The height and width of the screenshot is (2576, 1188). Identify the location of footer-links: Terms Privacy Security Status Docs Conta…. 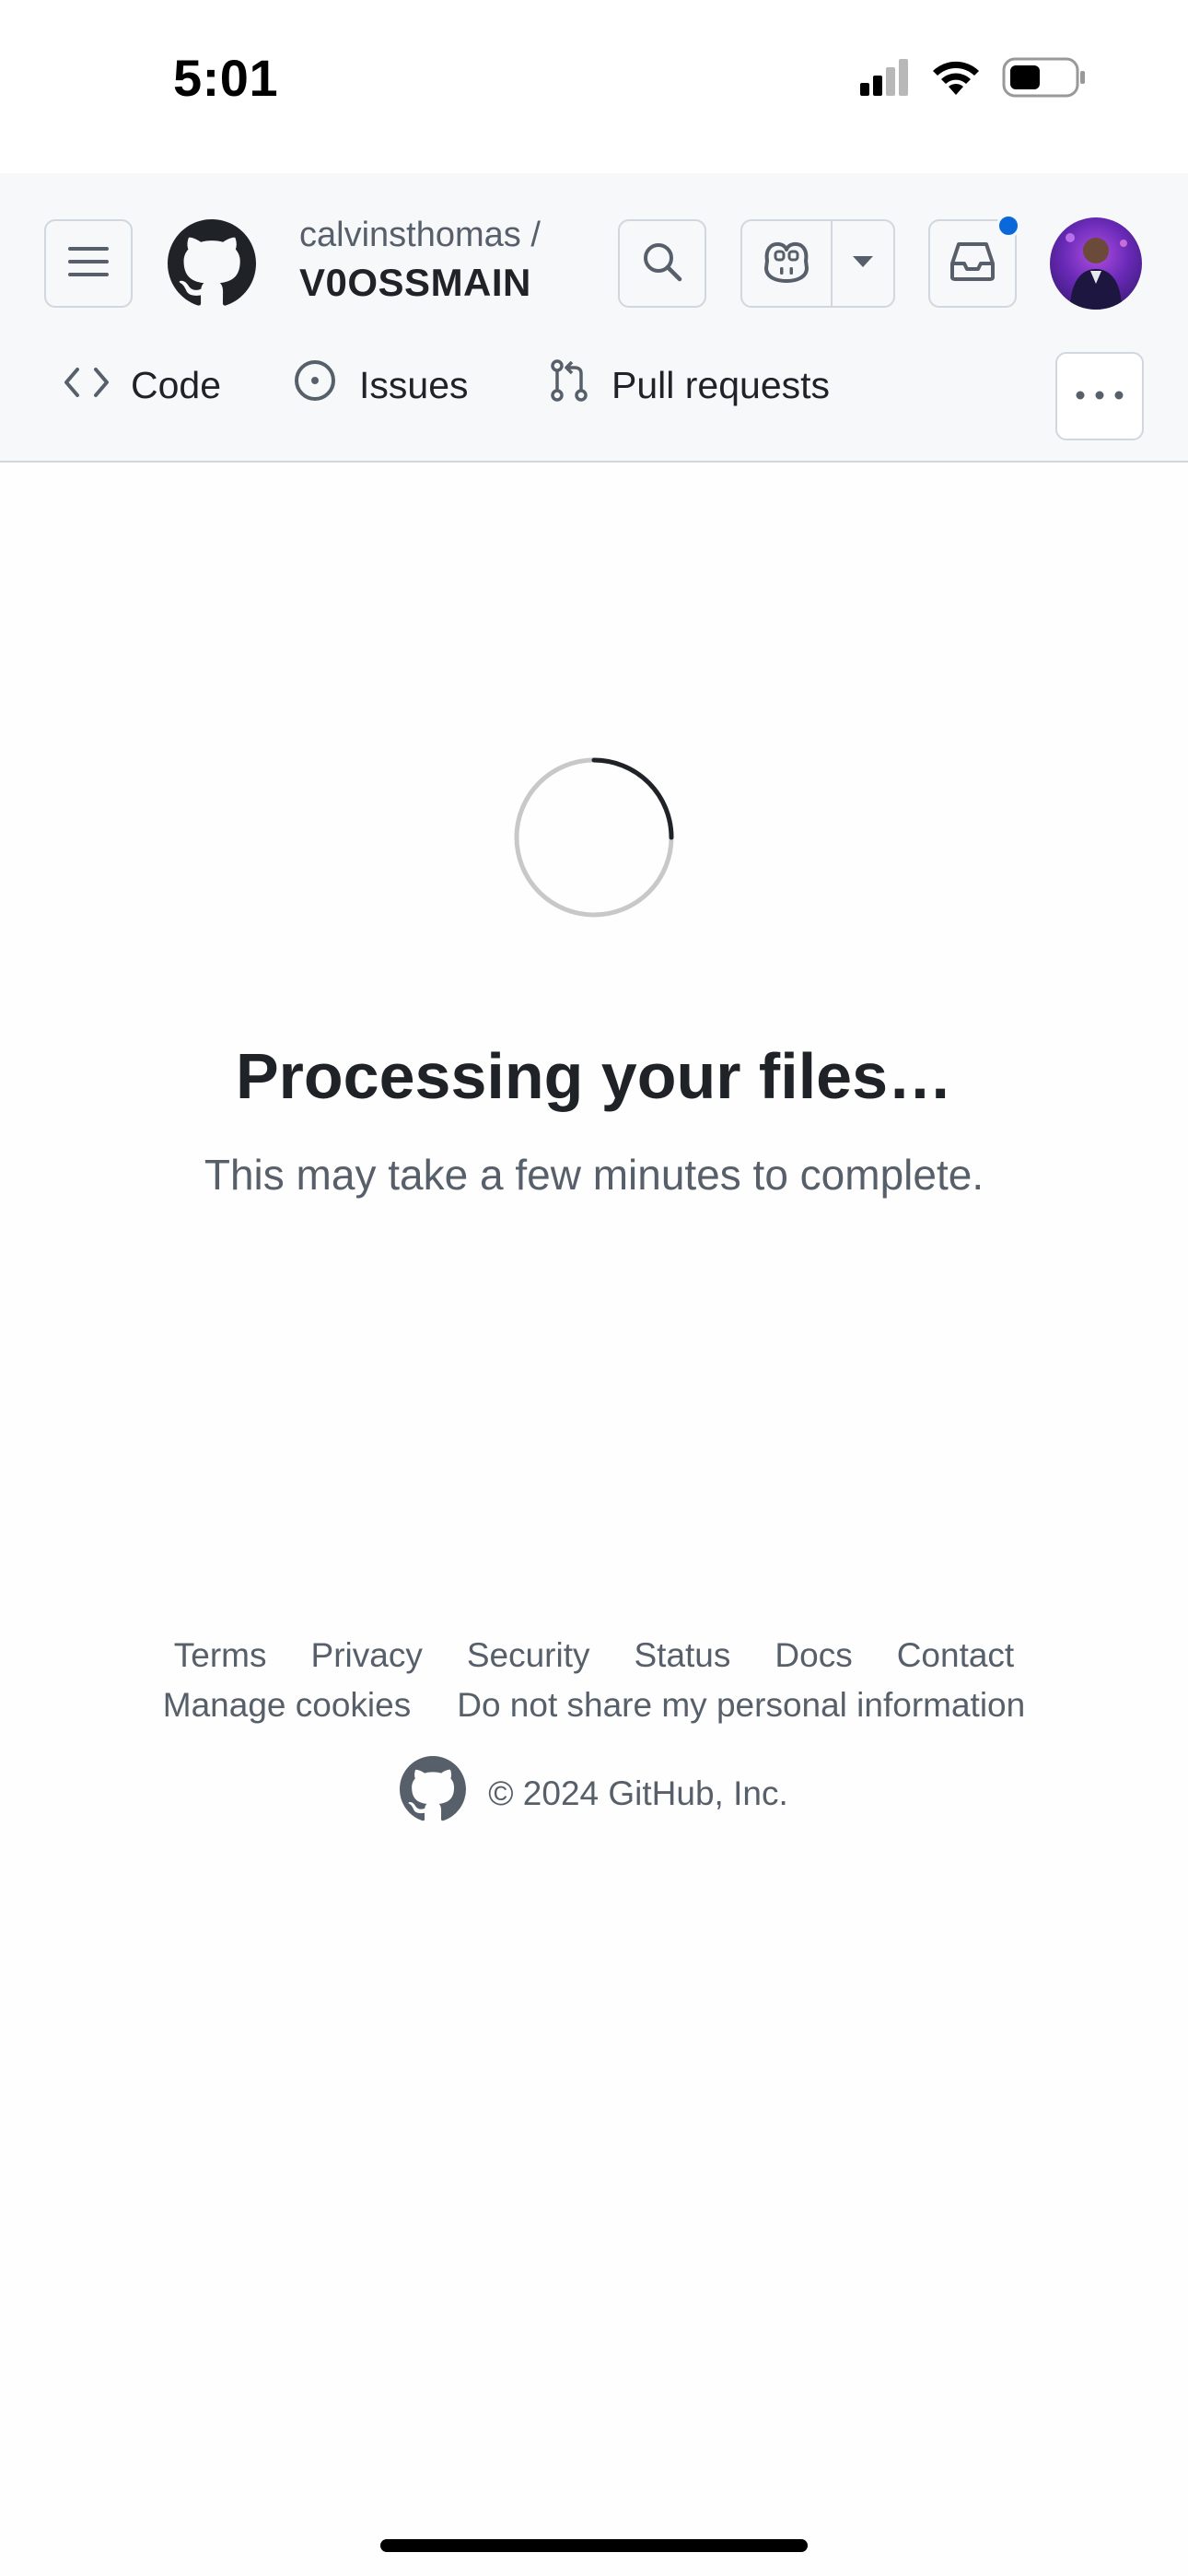
(594, 1655).